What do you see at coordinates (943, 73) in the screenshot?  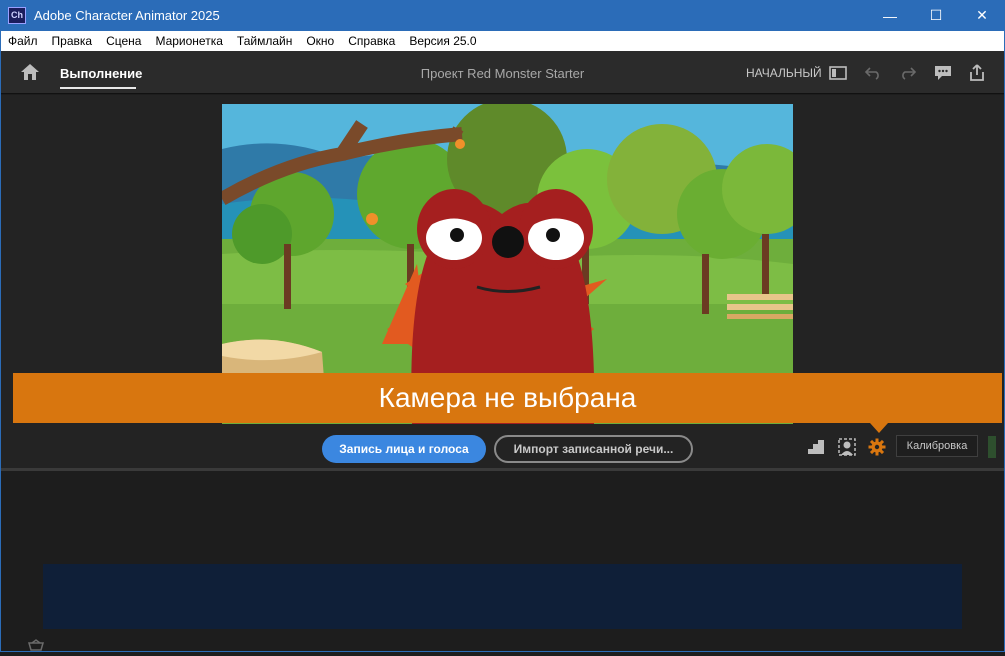 I see `comment-icon` at bounding box center [943, 73].